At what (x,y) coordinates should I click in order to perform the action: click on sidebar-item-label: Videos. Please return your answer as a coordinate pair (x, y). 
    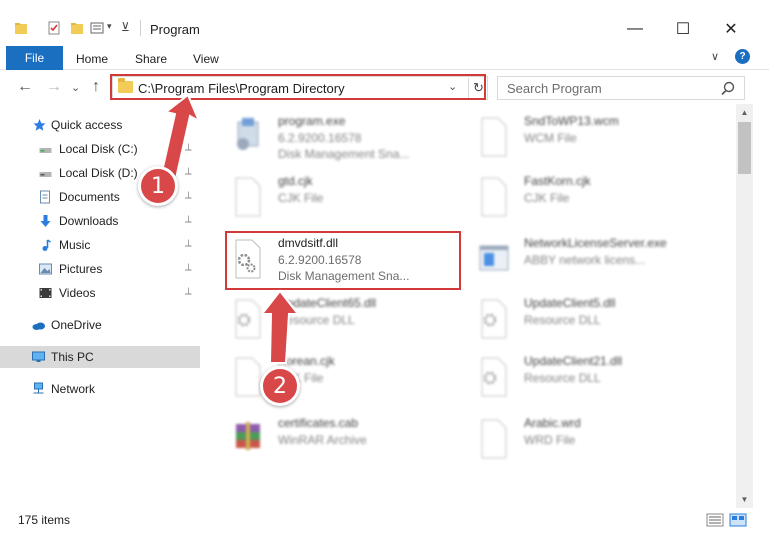
    Looking at the image, I should click on (77, 293).